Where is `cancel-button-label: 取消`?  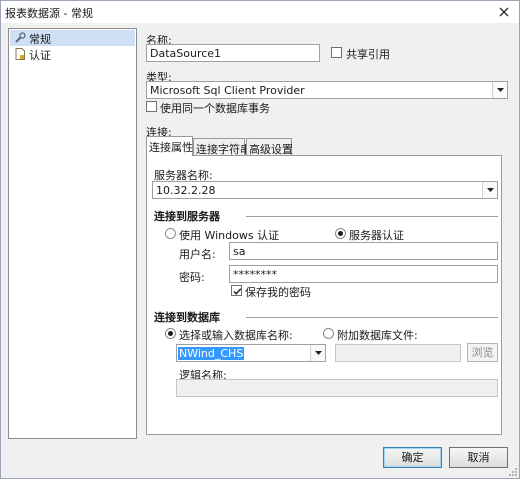 cancel-button-label: 取消 is located at coordinates (478, 457).